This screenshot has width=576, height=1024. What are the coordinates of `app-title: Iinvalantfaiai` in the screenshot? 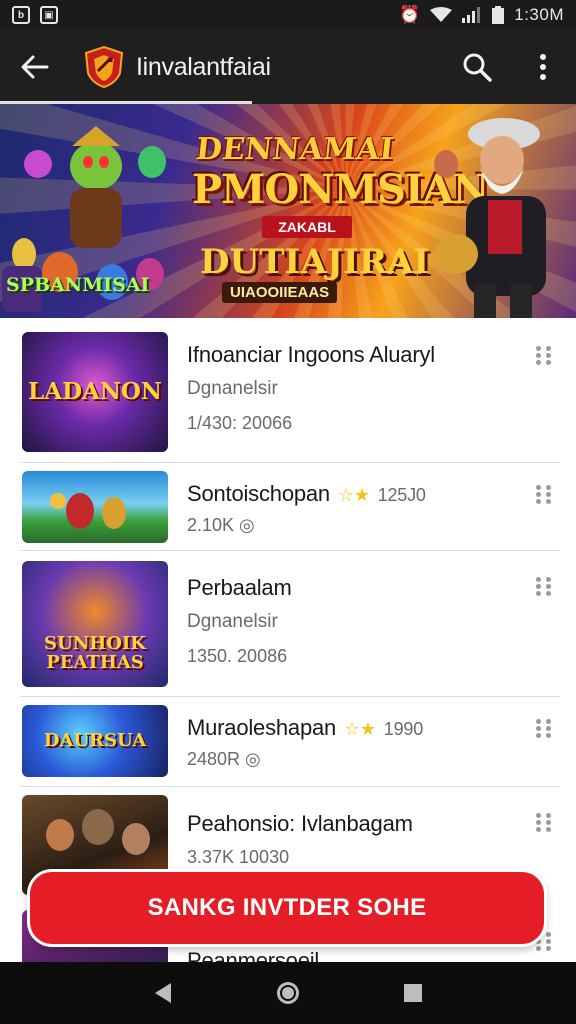 It's located at (203, 66).